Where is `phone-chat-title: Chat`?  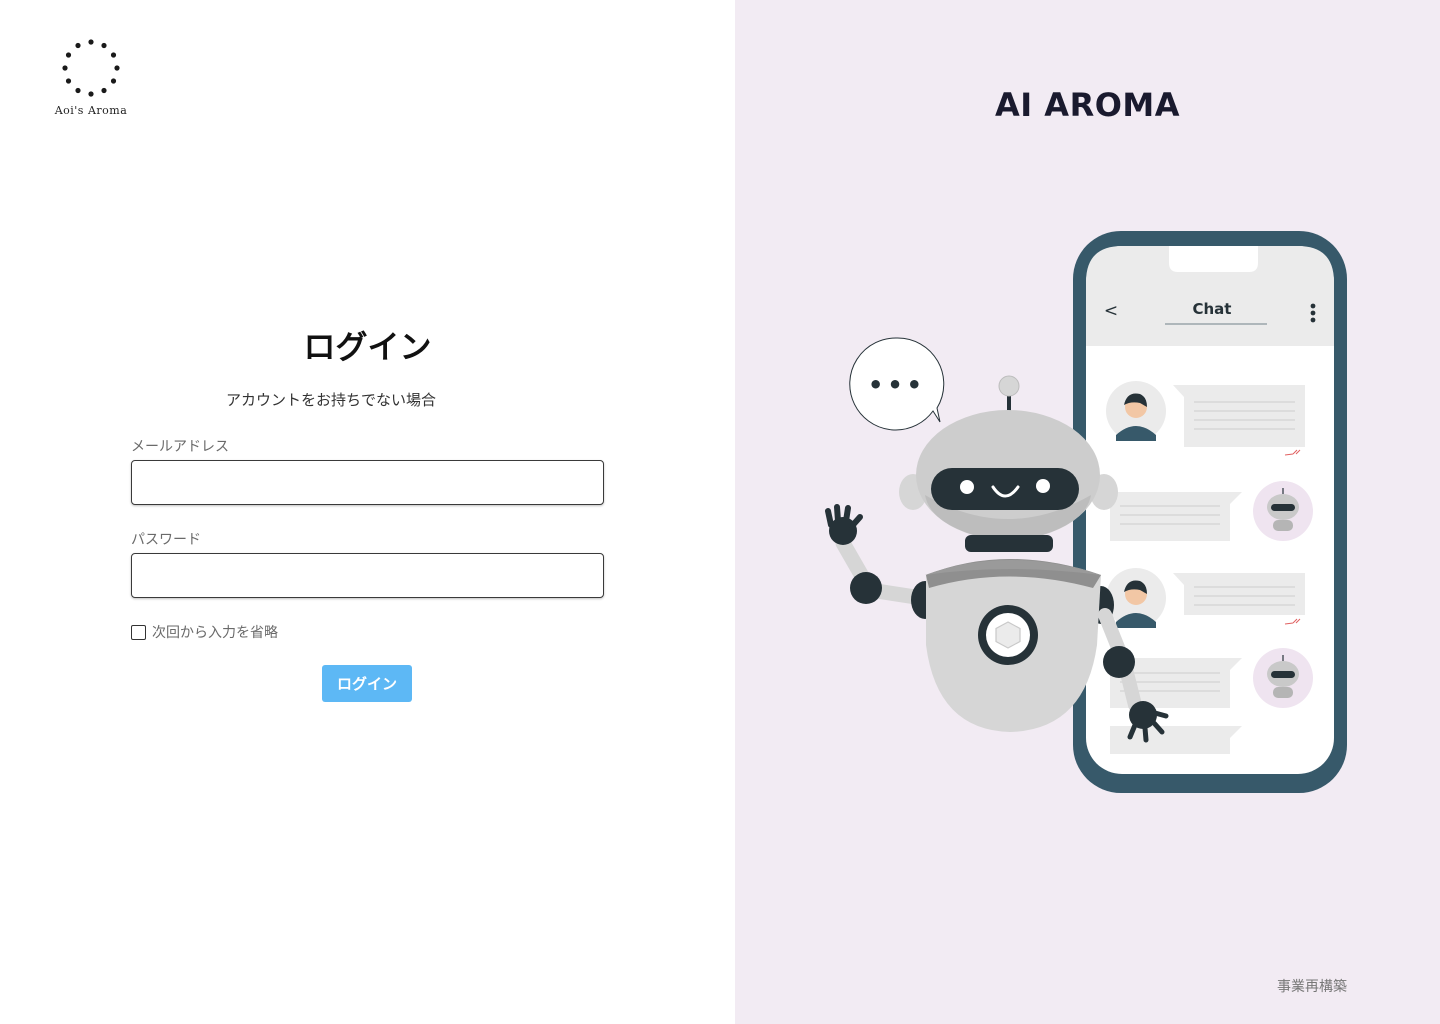
phone-chat-title: Chat is located at coordinates (1212, 309).